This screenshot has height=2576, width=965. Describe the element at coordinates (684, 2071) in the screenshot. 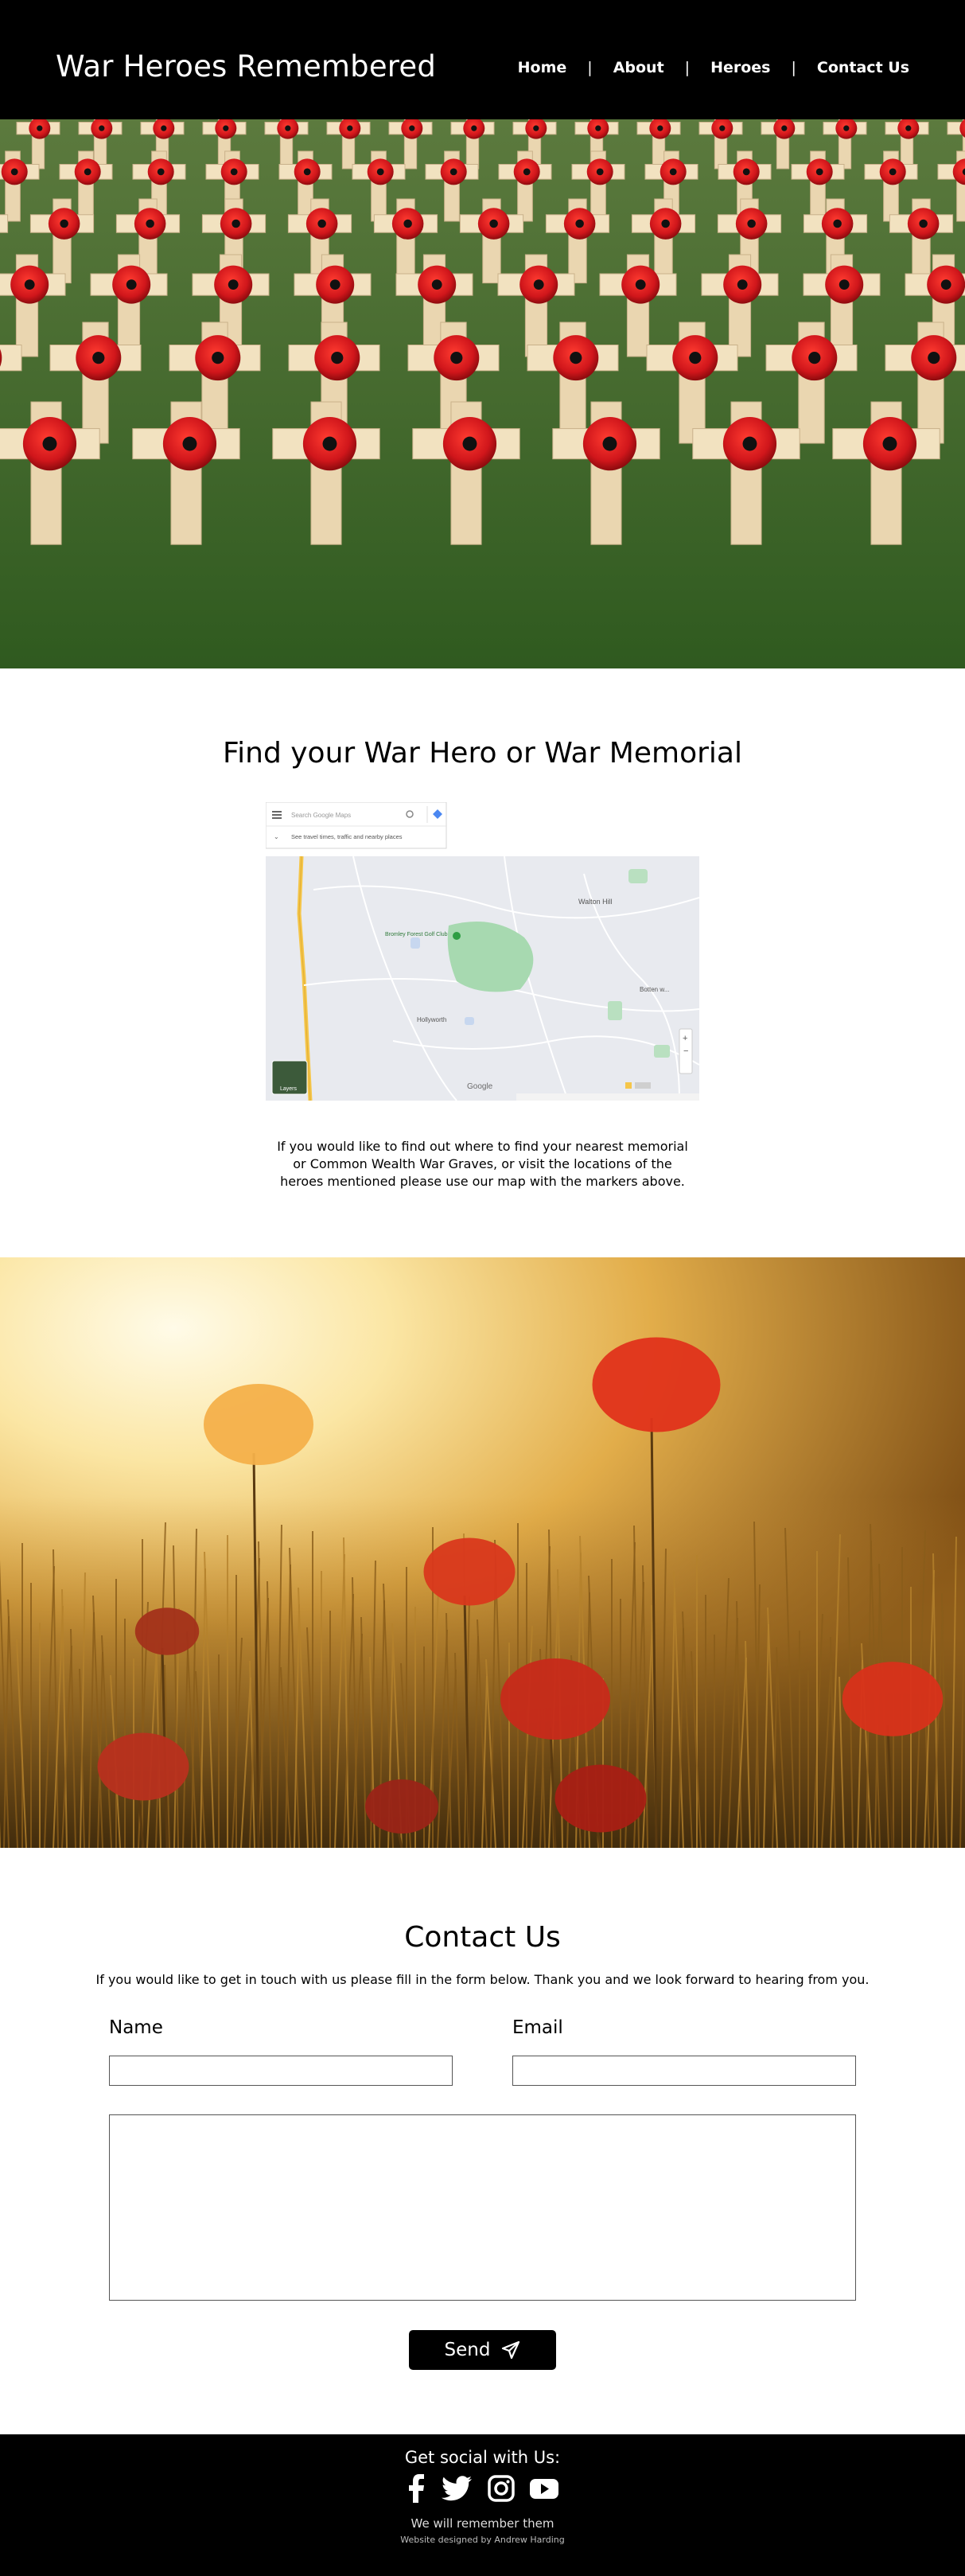

I see `email-input` at that location.